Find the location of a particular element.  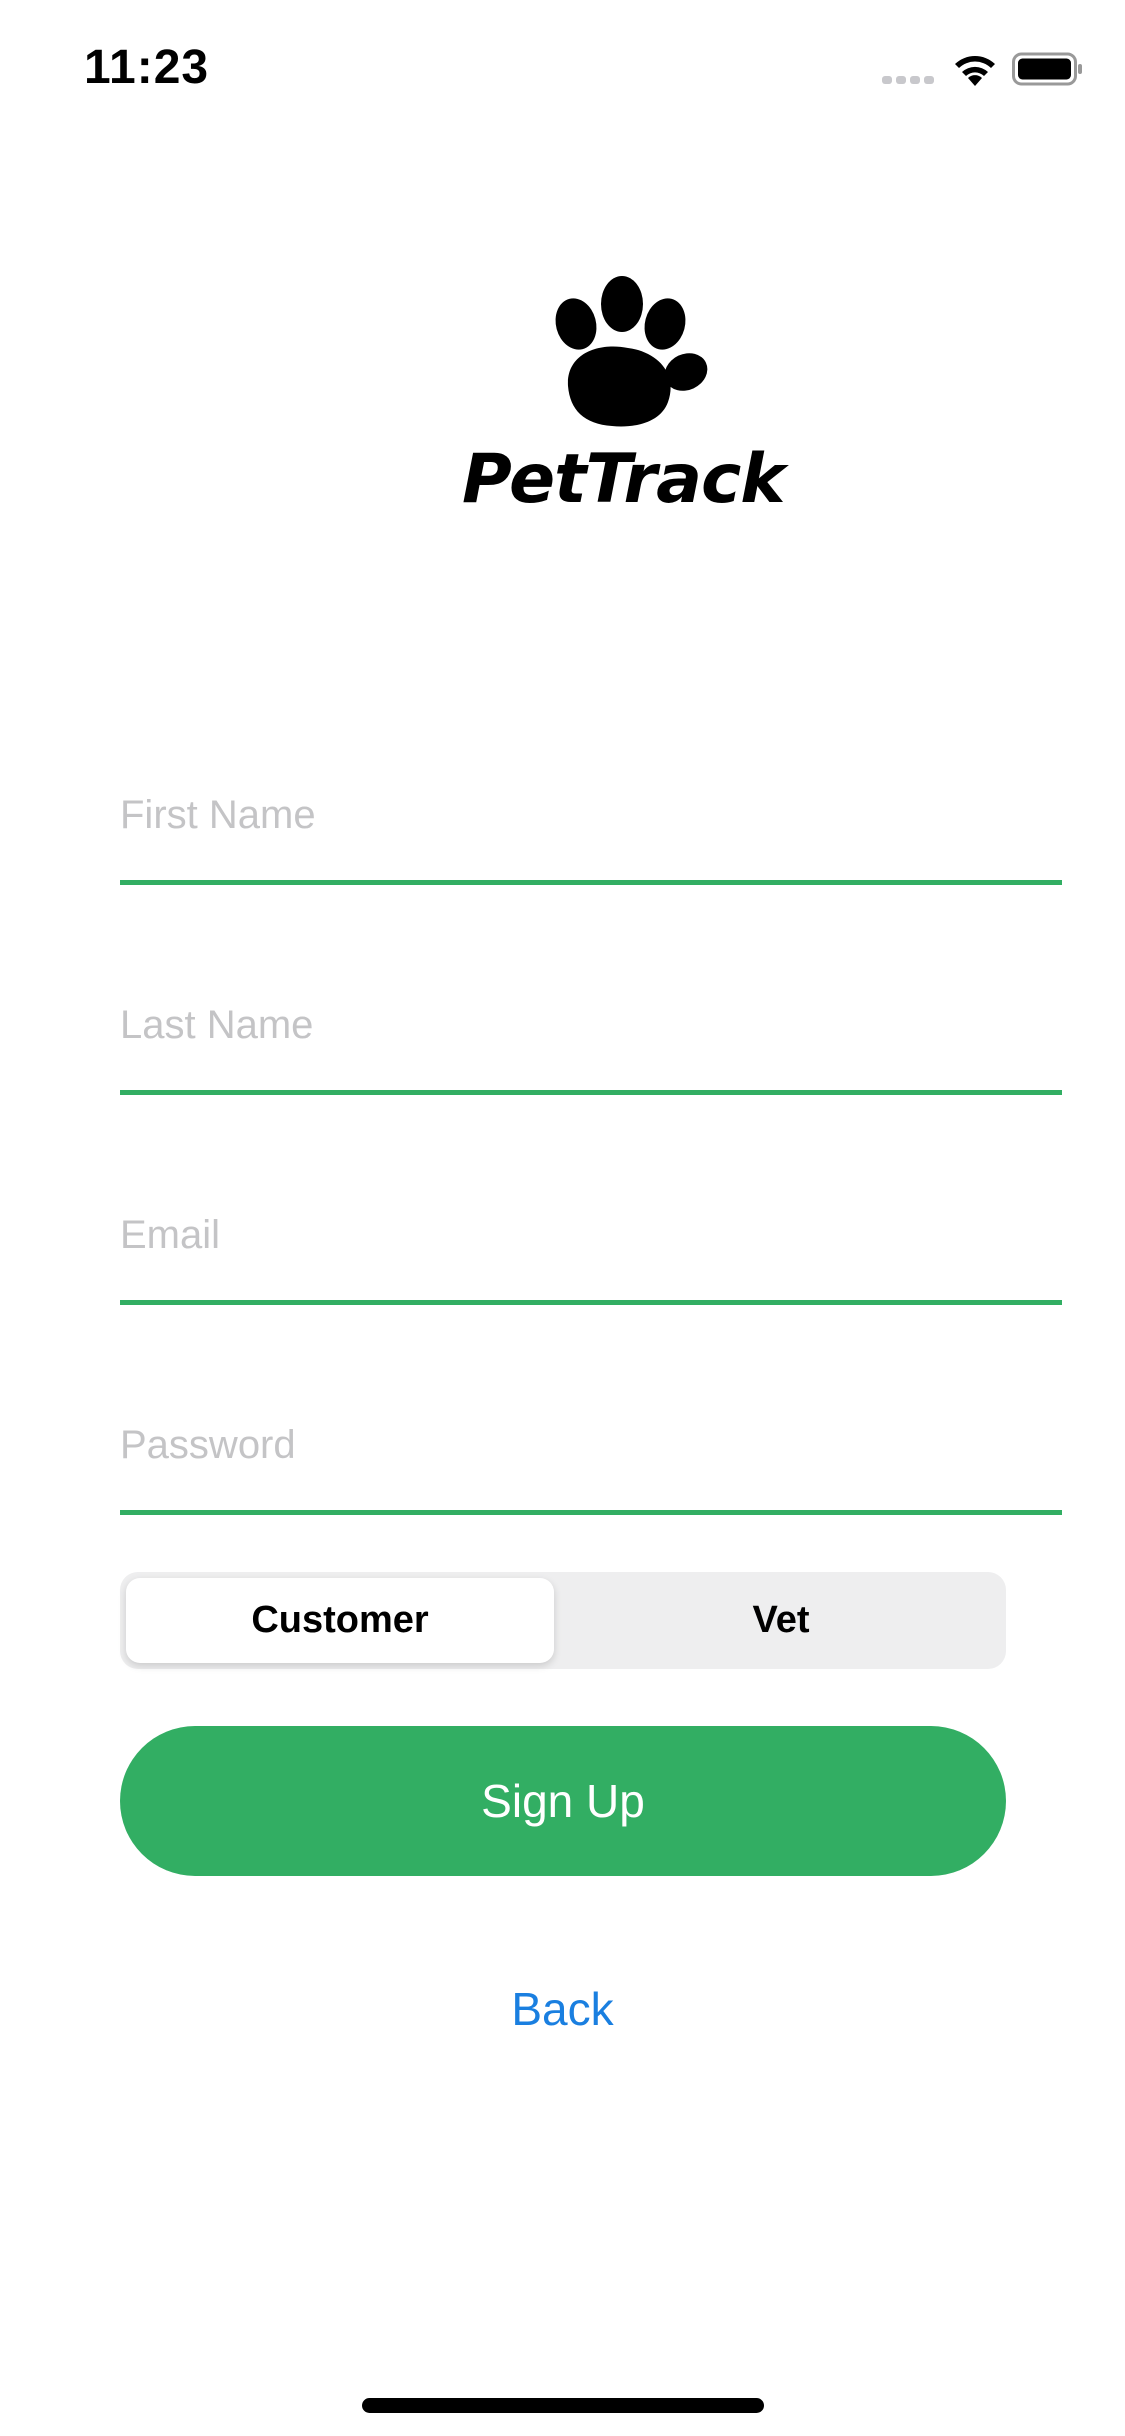

segment-vet: Vet is located at coordinates (781, 1620).